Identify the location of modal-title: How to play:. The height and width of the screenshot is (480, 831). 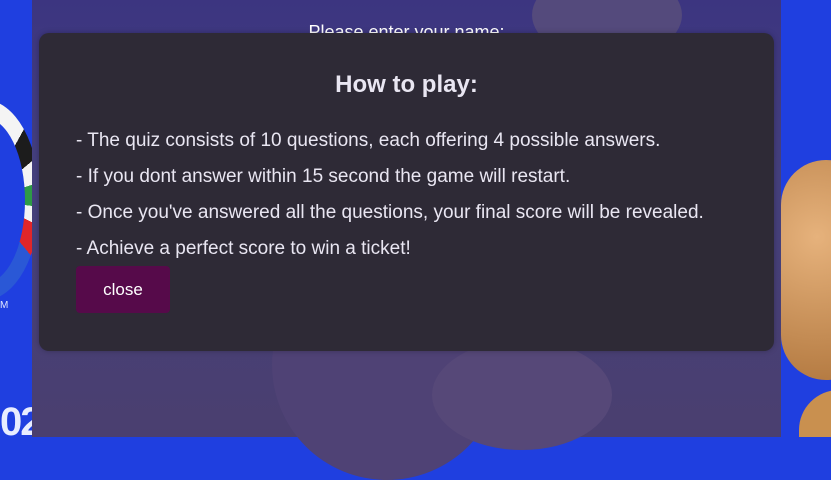
(406, 84).